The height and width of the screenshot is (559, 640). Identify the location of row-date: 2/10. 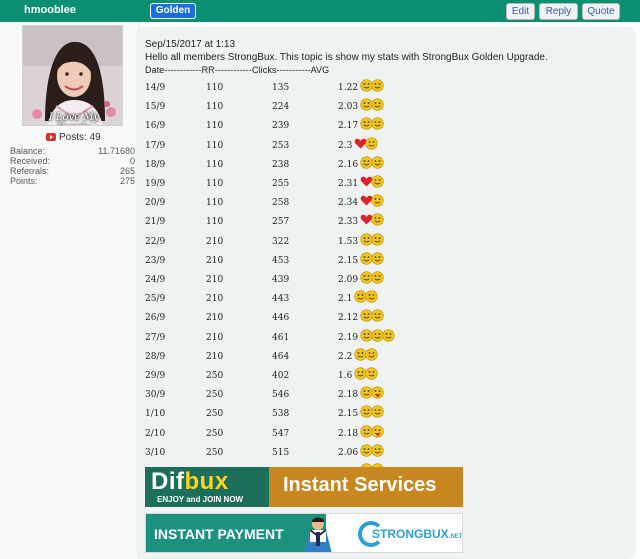
(155, 433).